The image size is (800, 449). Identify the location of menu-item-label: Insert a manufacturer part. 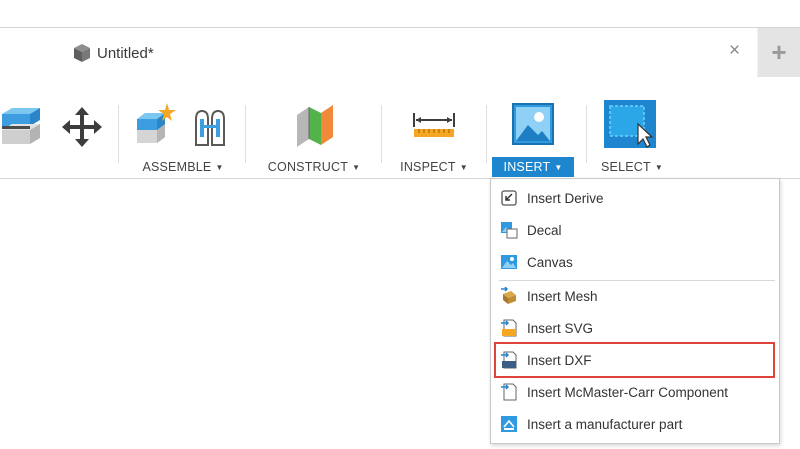
(605, 424).